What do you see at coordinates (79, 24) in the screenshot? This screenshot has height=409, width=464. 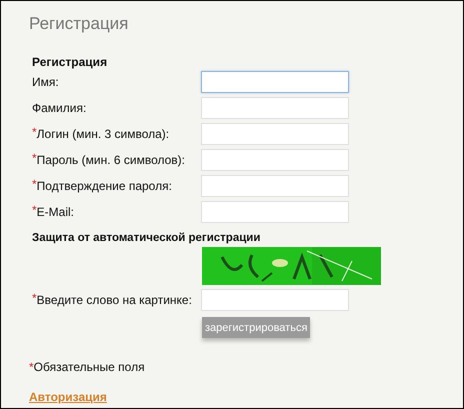 I see `page-title: Регистрация` at bounding box center [79, 24].